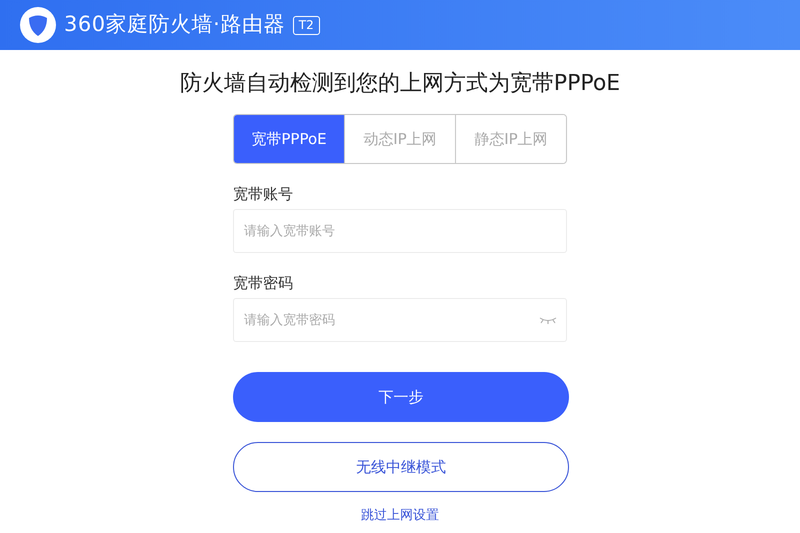 This screenshot has height=533, width=800. What do you see at coordinates (400, 84) in the screenshot?
I see `page-heading: 防火墙自动检测到您的上网方式为宽带PPPoE` at bounding box center [400, 84].